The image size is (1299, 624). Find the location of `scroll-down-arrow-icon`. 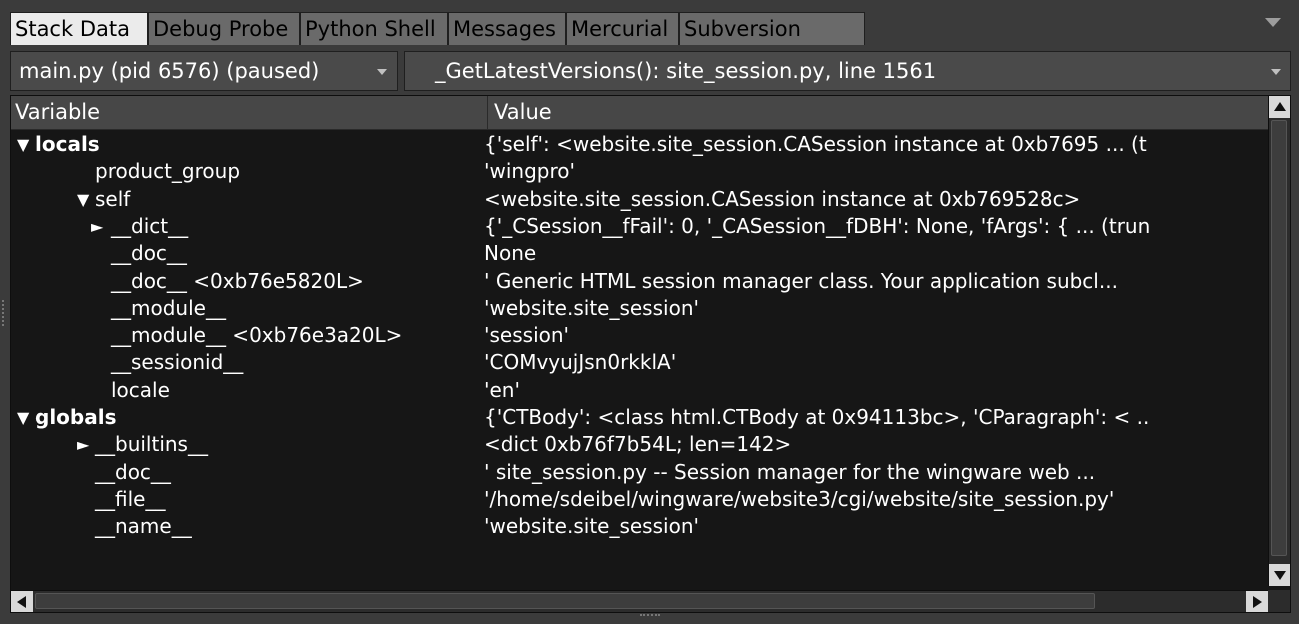

scroll-down-arrow-icon is located at coordinates (1279, 575).